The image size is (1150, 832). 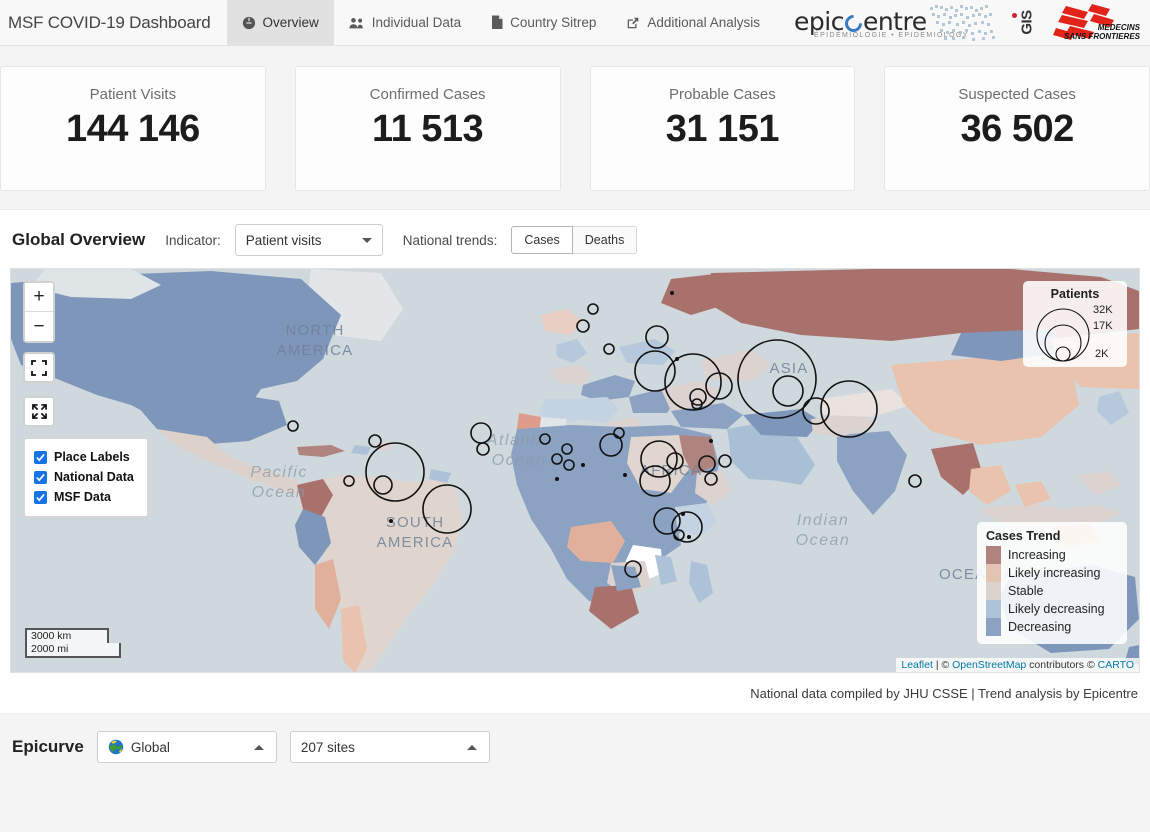 I want to click on tab-individual-data: Individual Data, so click(x=405, y=22).